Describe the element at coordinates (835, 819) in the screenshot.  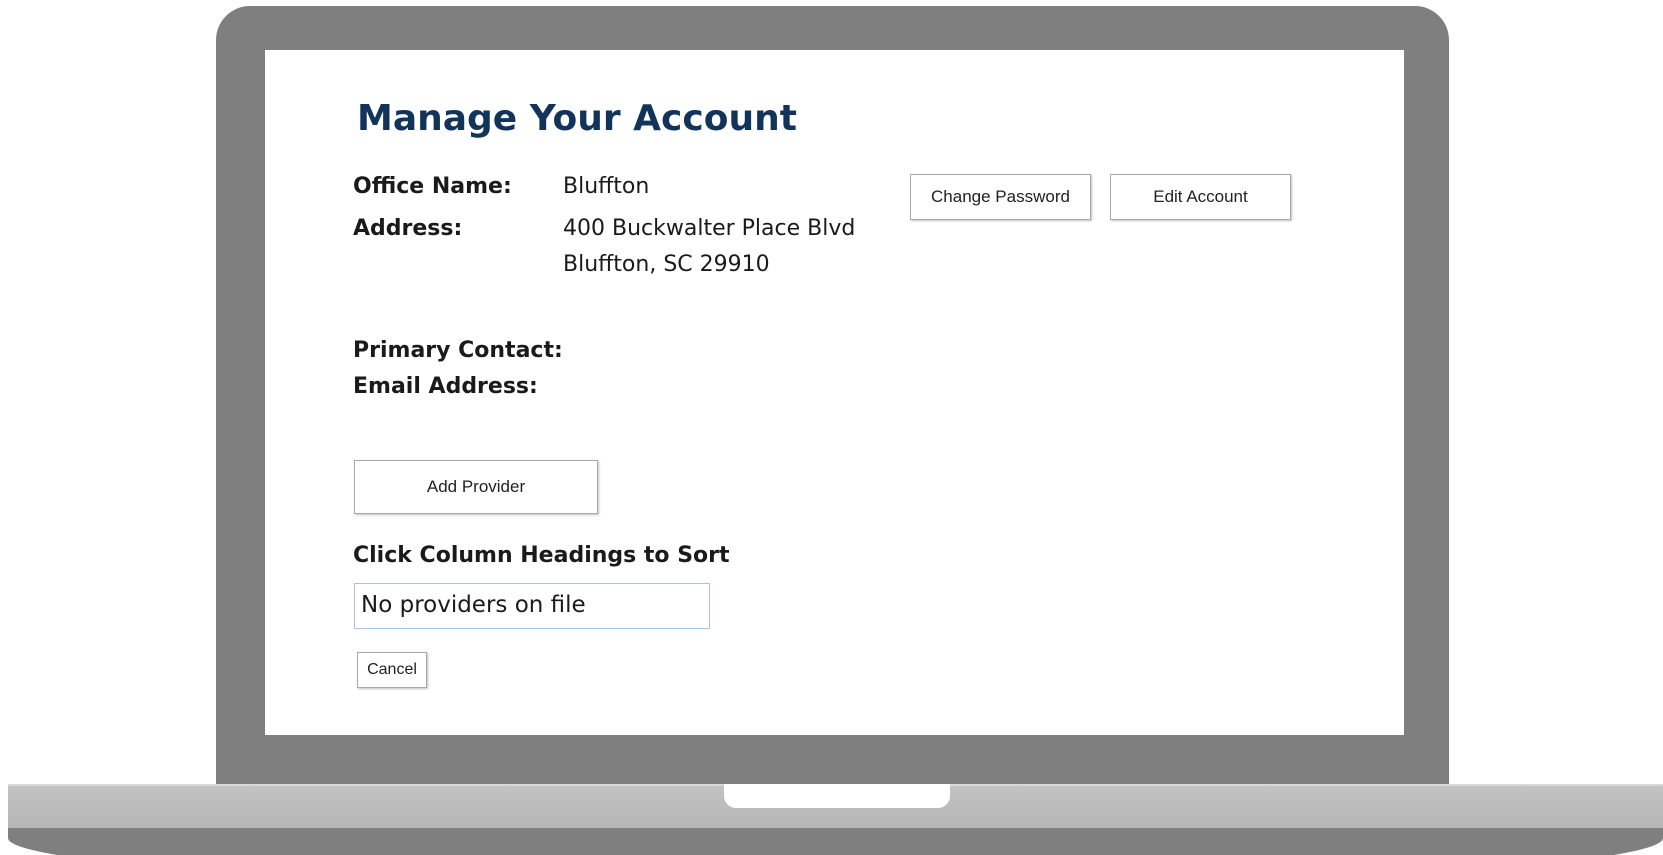
I see `laptop-base` at that location.